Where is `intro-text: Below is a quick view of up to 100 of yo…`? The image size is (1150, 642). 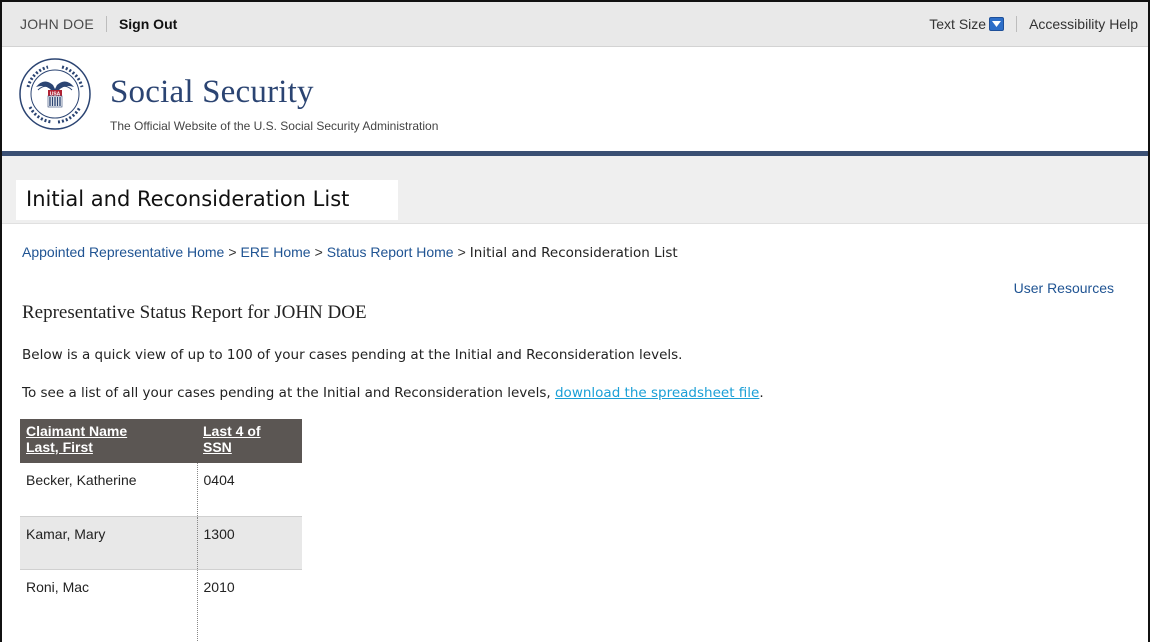
intro-text: Below is a quick view of up to 100 of yo… is located at coordinates (352, 355).